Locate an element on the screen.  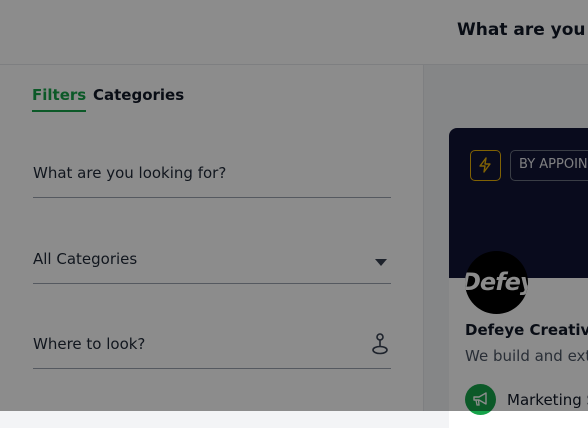
logo-text: Defeye is located at coordinates (496, 282).